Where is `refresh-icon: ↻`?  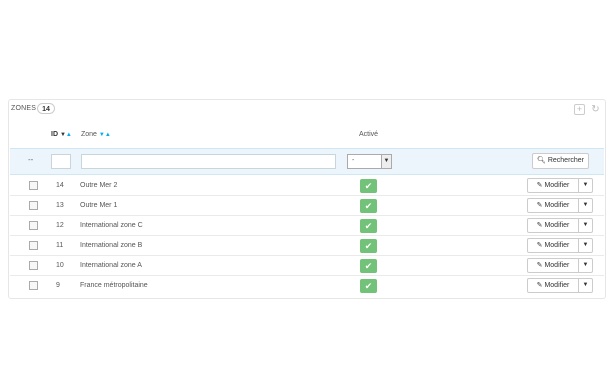
refresh-icon: ↻ is located at coordinates (595, 109).